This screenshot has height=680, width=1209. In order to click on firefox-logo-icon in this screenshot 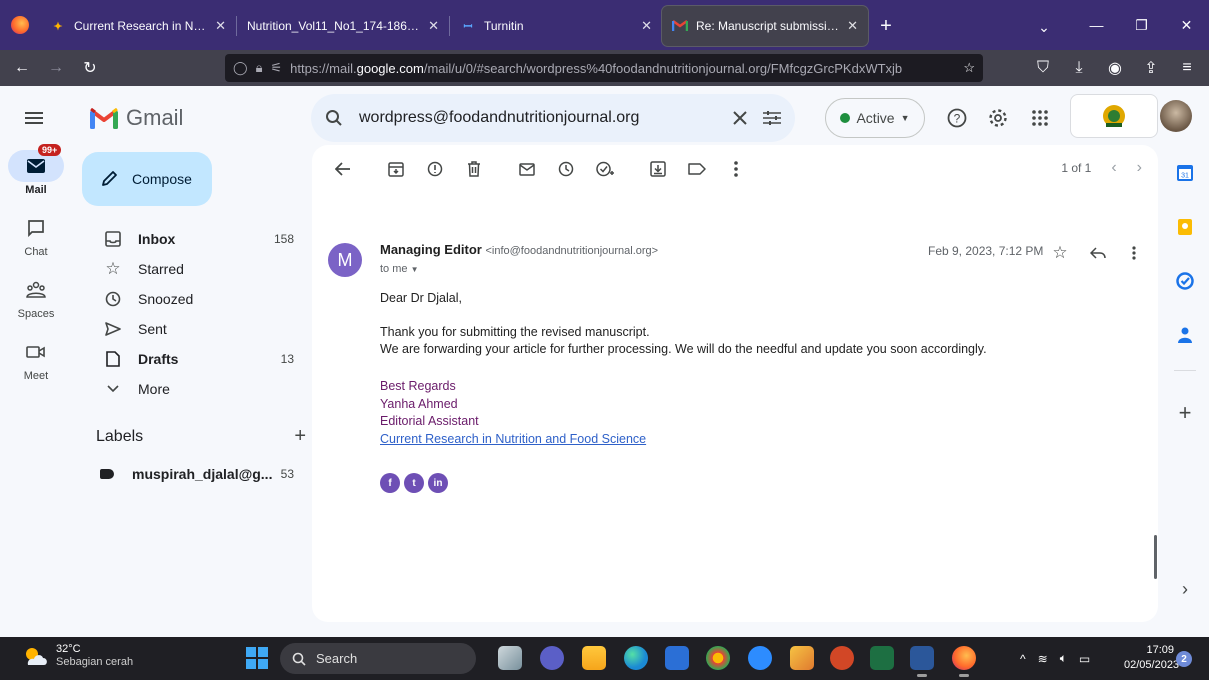, I will do `click(20, 25)`.